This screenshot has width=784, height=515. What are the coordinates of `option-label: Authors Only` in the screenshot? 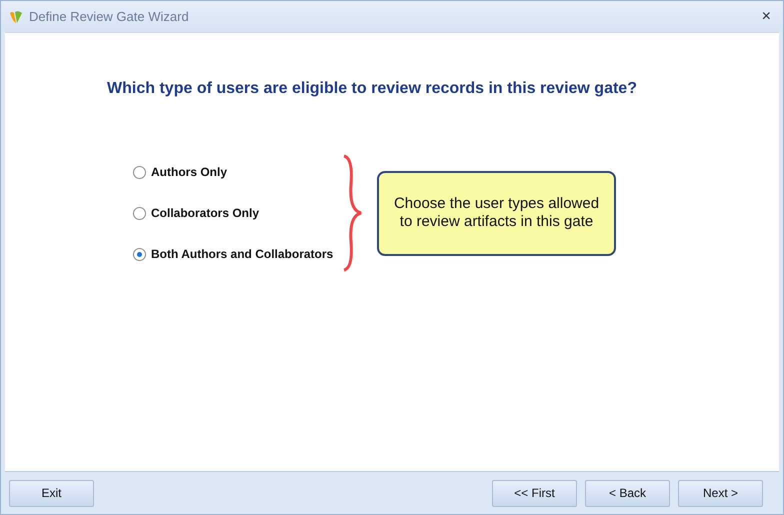 It's located at (189, 172).